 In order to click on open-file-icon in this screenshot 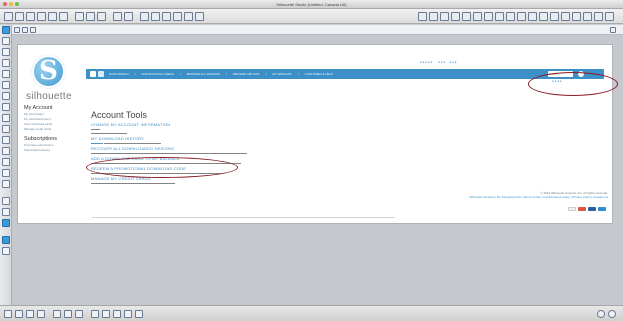, I will do `click(19, 16)`.